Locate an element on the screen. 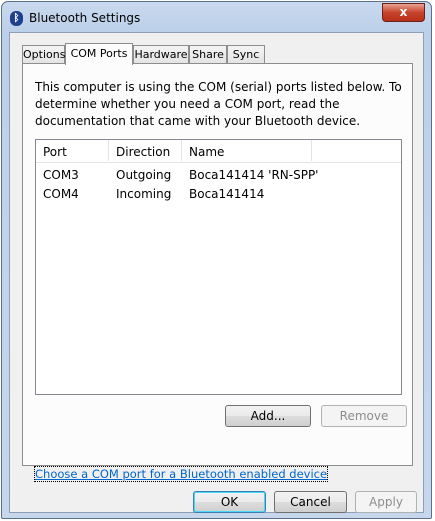 Image resolution: width=435 pixels, height=521 pixels. port-cell: COM4 is located at coordinates (61, 194).